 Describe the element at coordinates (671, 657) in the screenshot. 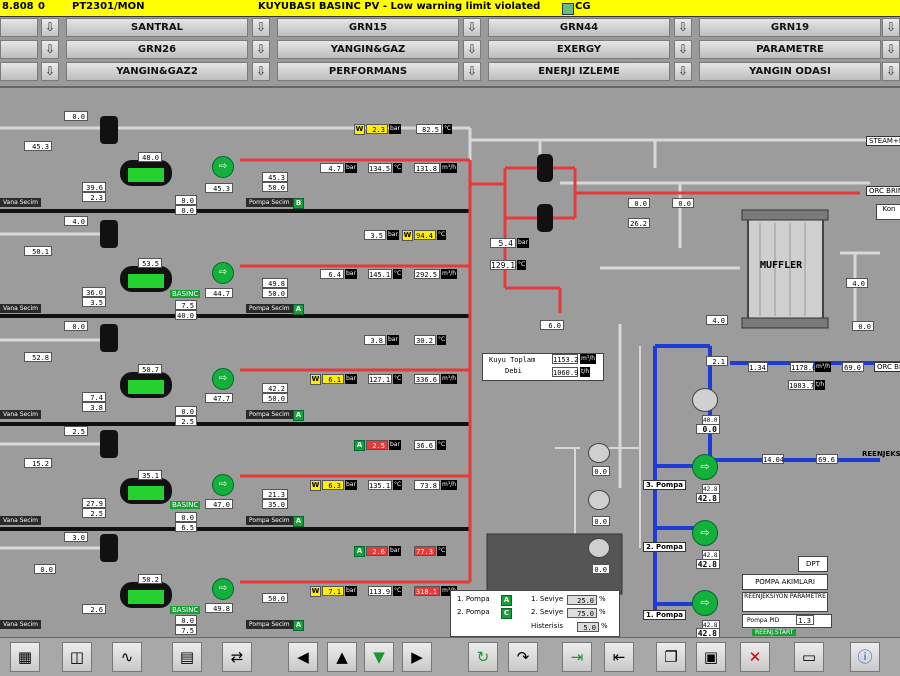

I see `copy-icon: ❐` at that location.